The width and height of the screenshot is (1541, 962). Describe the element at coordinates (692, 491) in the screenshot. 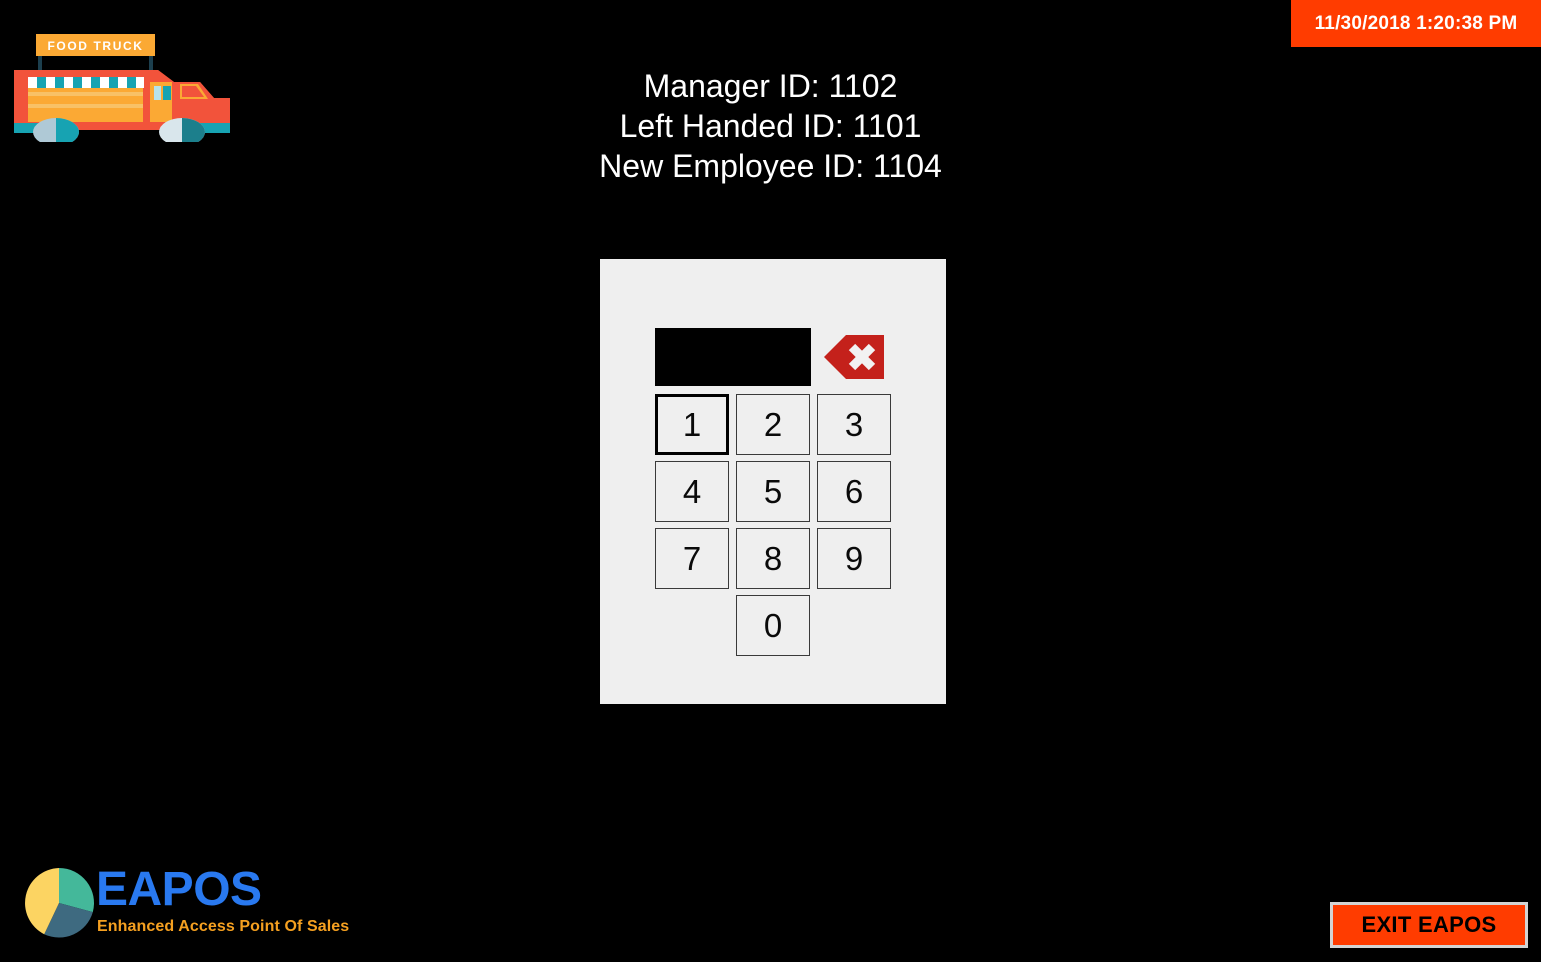

I see `keypad-key-4: 4` at that location.